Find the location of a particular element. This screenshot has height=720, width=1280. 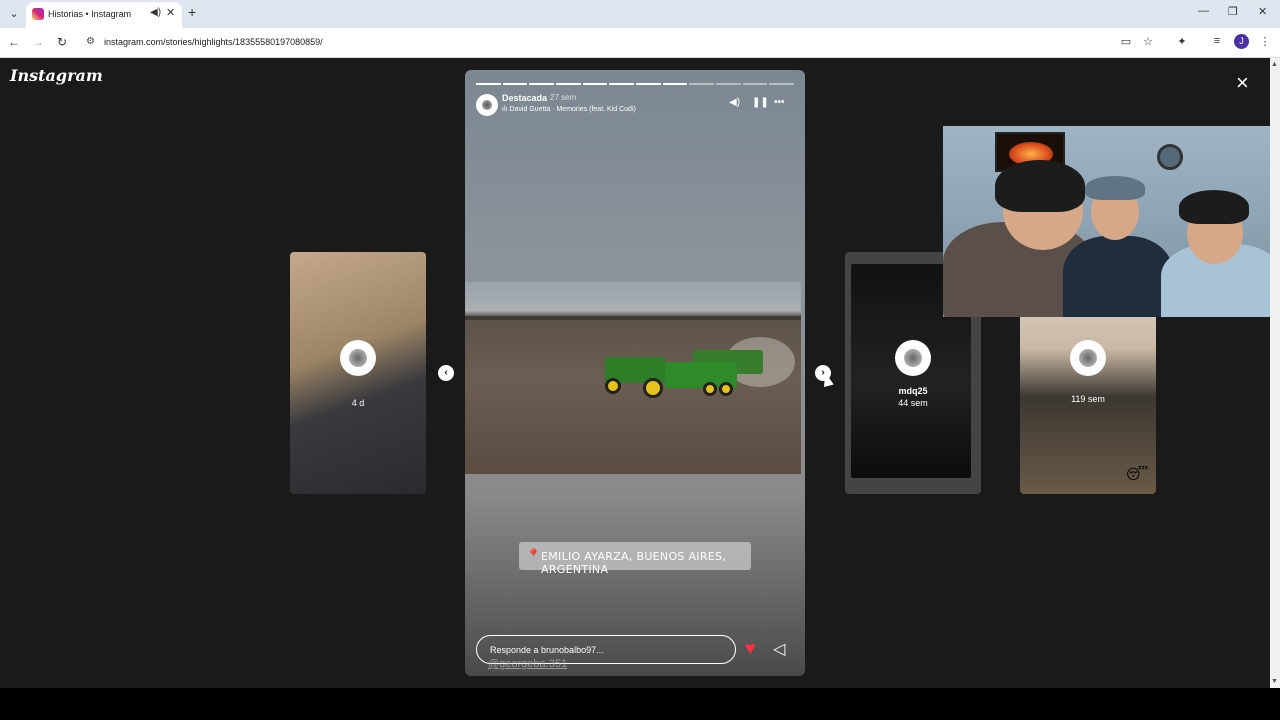

story-photo is located at coordinates (633, 378).